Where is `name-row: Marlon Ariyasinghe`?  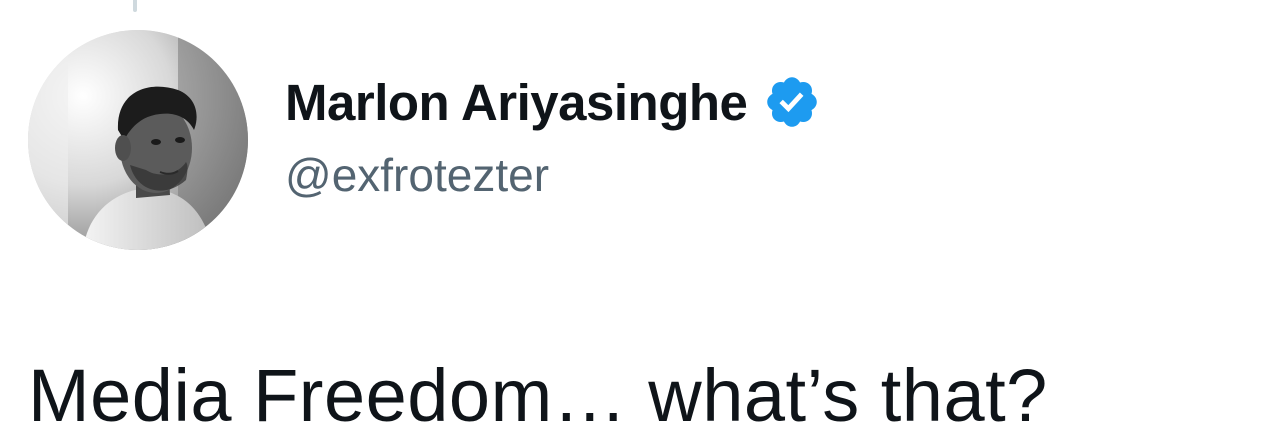
name-row: Marlon Ariyasinghe is located at coordinates (553, 102).